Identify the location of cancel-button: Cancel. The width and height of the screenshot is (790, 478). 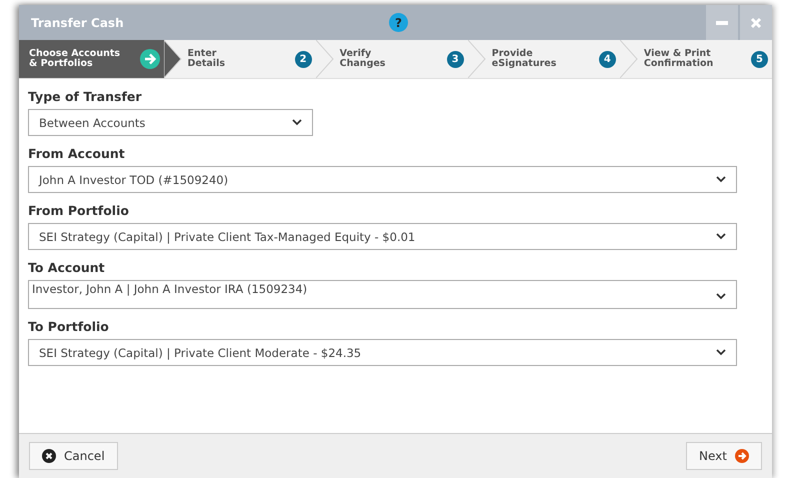
(73, 456).